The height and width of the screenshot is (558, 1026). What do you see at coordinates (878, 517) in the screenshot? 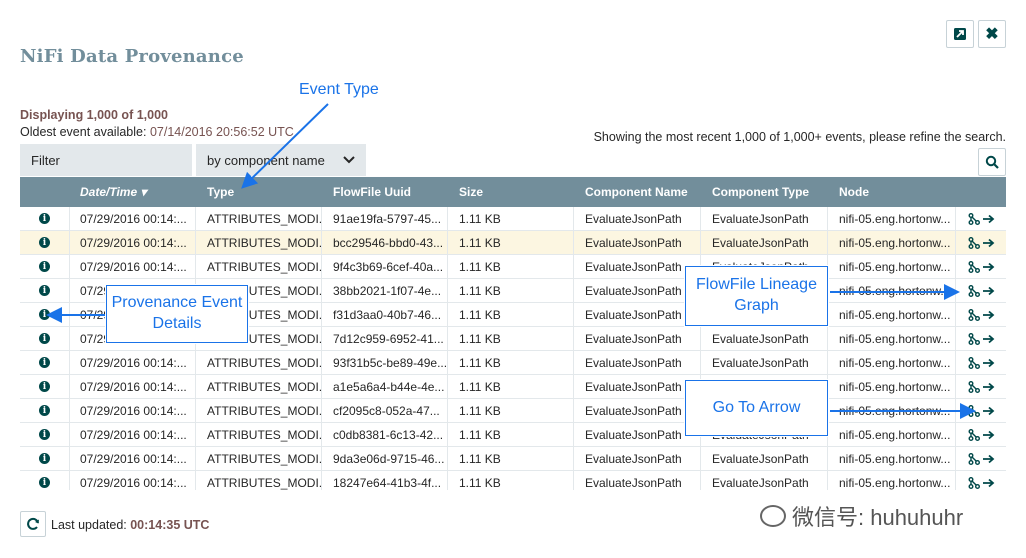
I see `watermark-text: 微信号: huhuhuhr` at bounding box center [878, 517].